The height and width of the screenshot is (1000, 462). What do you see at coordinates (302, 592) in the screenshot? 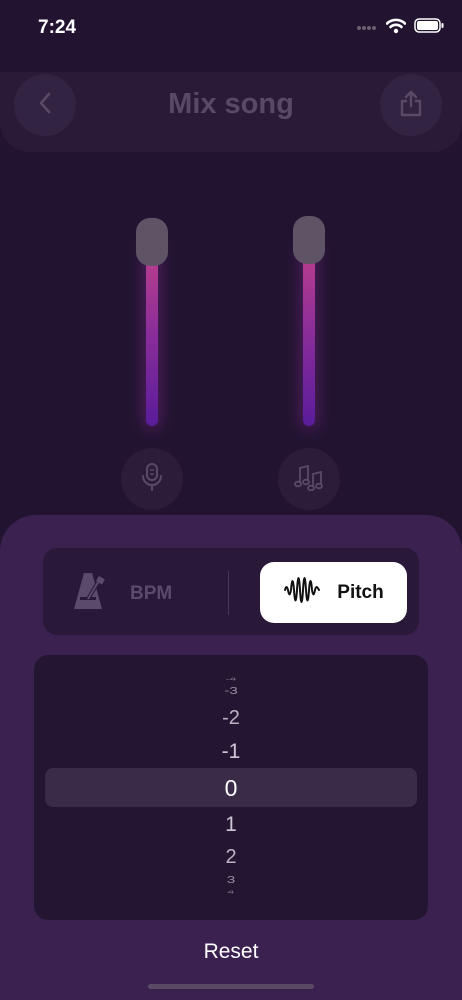
I see `waveform-icon` at bounding box center [302, 592].